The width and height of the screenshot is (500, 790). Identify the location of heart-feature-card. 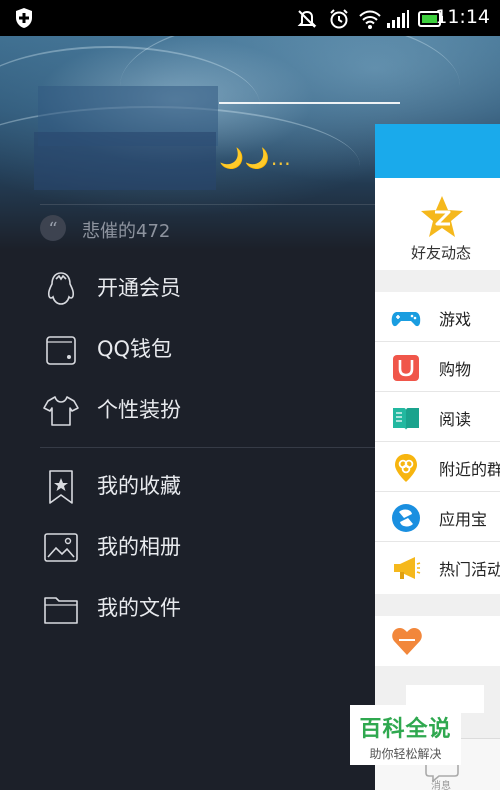
(437, 641).